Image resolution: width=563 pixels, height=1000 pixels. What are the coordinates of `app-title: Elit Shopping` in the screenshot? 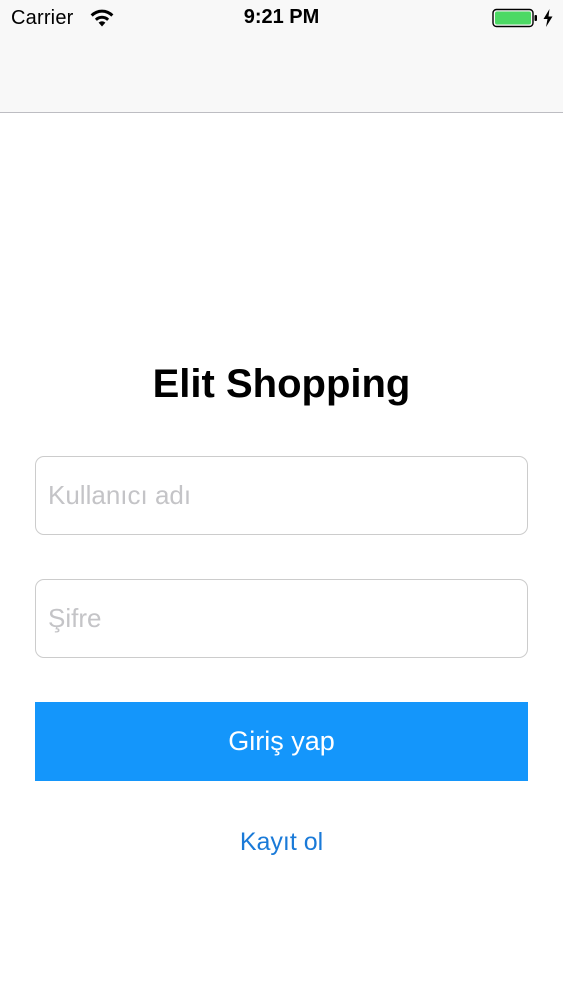 It's located at (281, 384).